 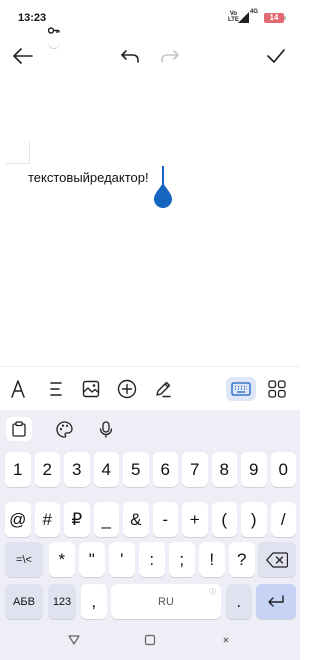 I want to click on signal-icon, so click(x=243, y=17).